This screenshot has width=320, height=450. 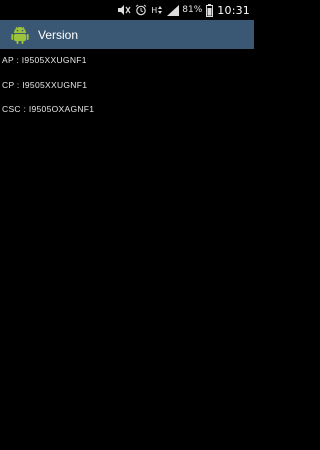 What do you see at coordinates (233, 10) in the screenshot?
I see `clock: 10:31` at bounding box center [233, 10].